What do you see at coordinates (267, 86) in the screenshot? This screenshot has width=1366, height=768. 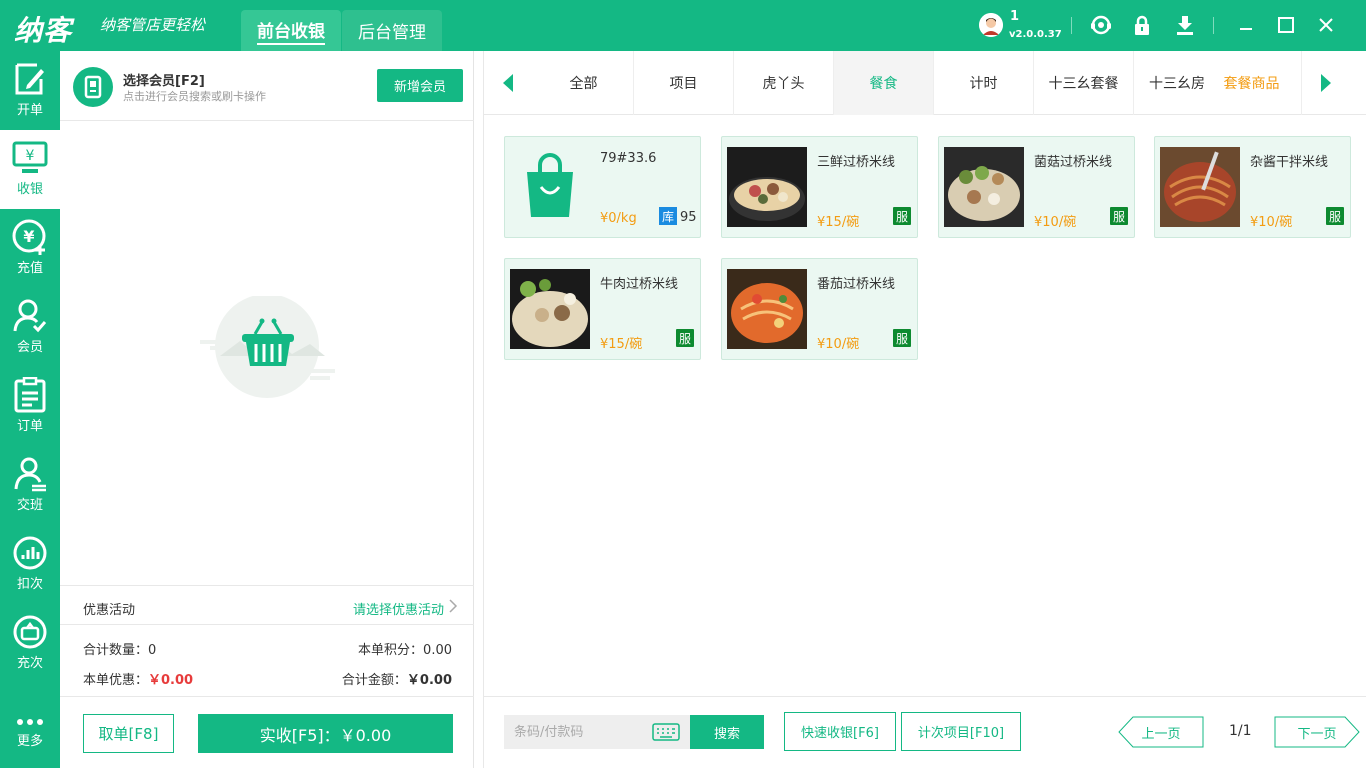 I see `member-select: 选择会员[F2] 点击进行会员搜索或刷卡操作 新增会员` at bounding box center [267, 86].